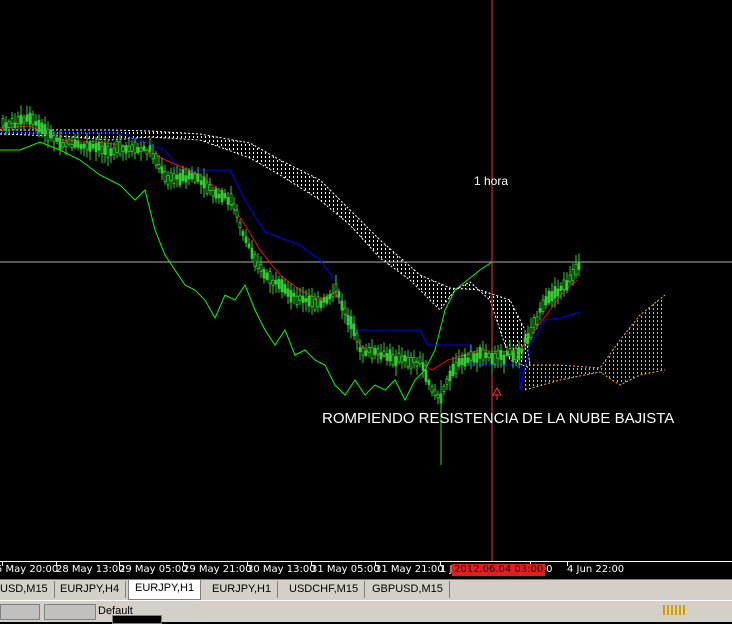 The image size is (732, 624). What do you see at coordinates (446, 569) in the screenshot?
I see `time-tick-label: 1 J` at bounding box center [446, 569].